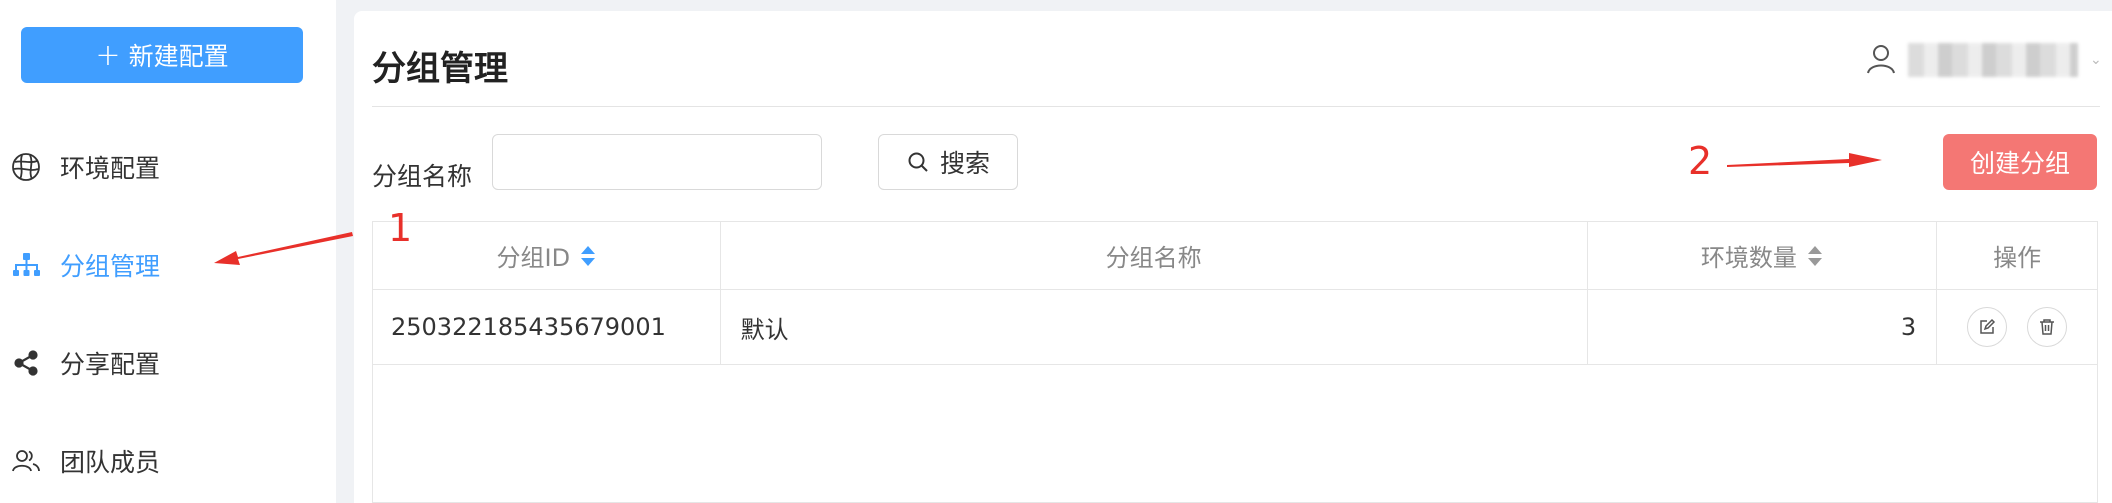  What do you see at coordinates (26, 461) in the screenshot?
I see `team-icon` at bounding box center [26, 461].